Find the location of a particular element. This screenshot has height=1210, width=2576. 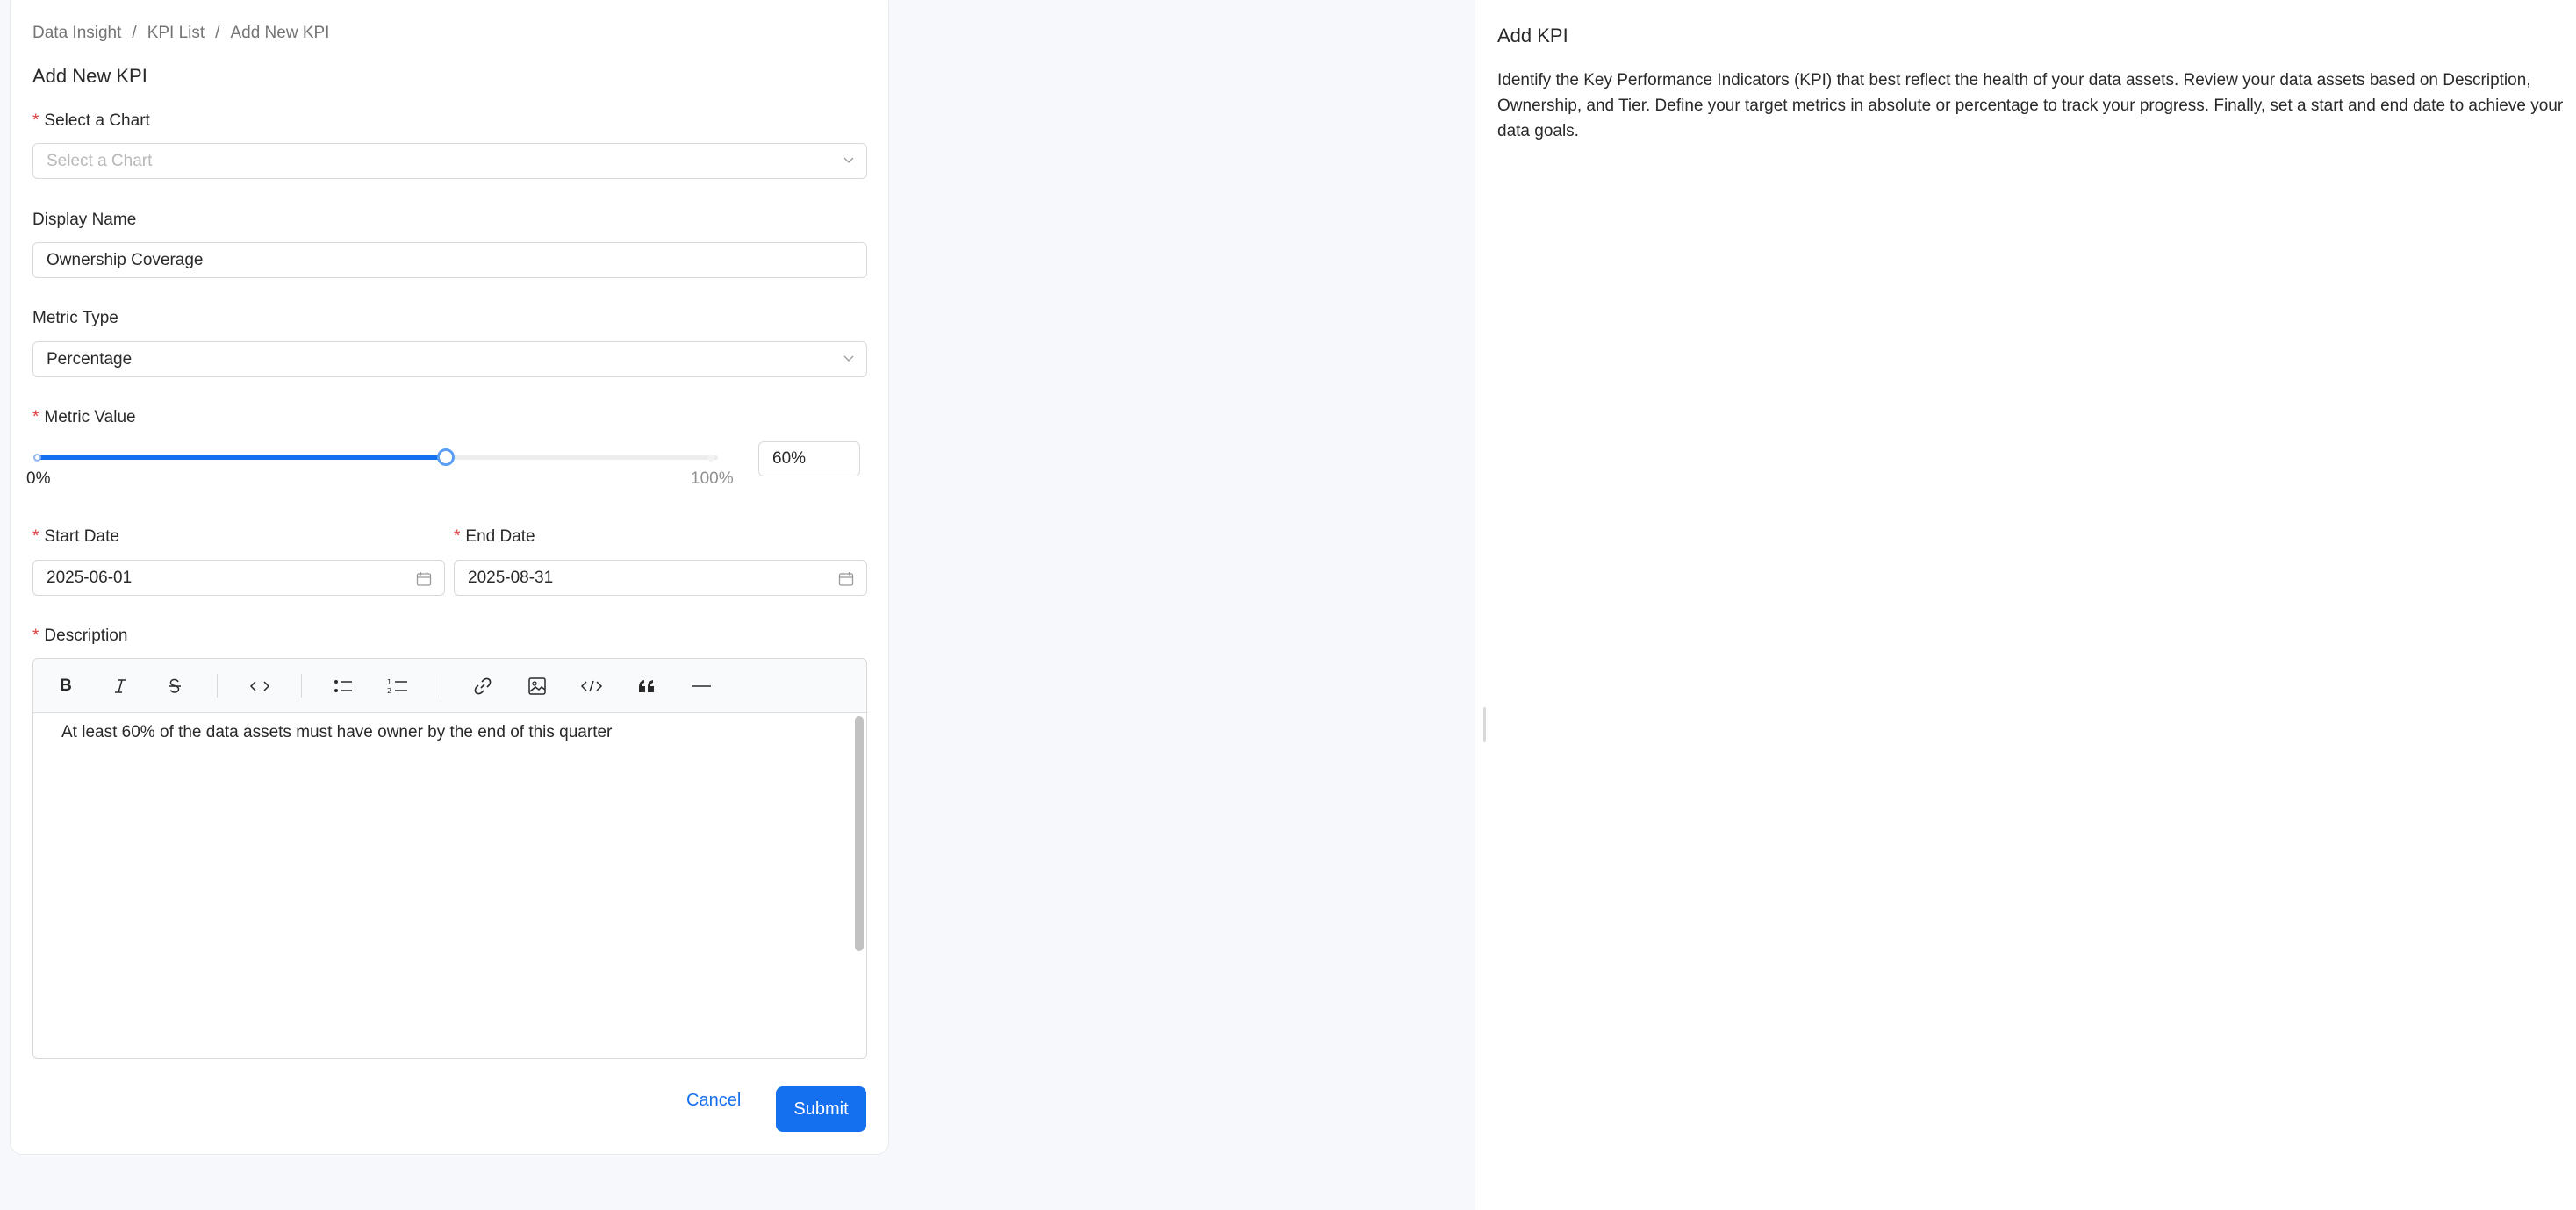

description-label-text: Description is located at coordinates (86, 635).